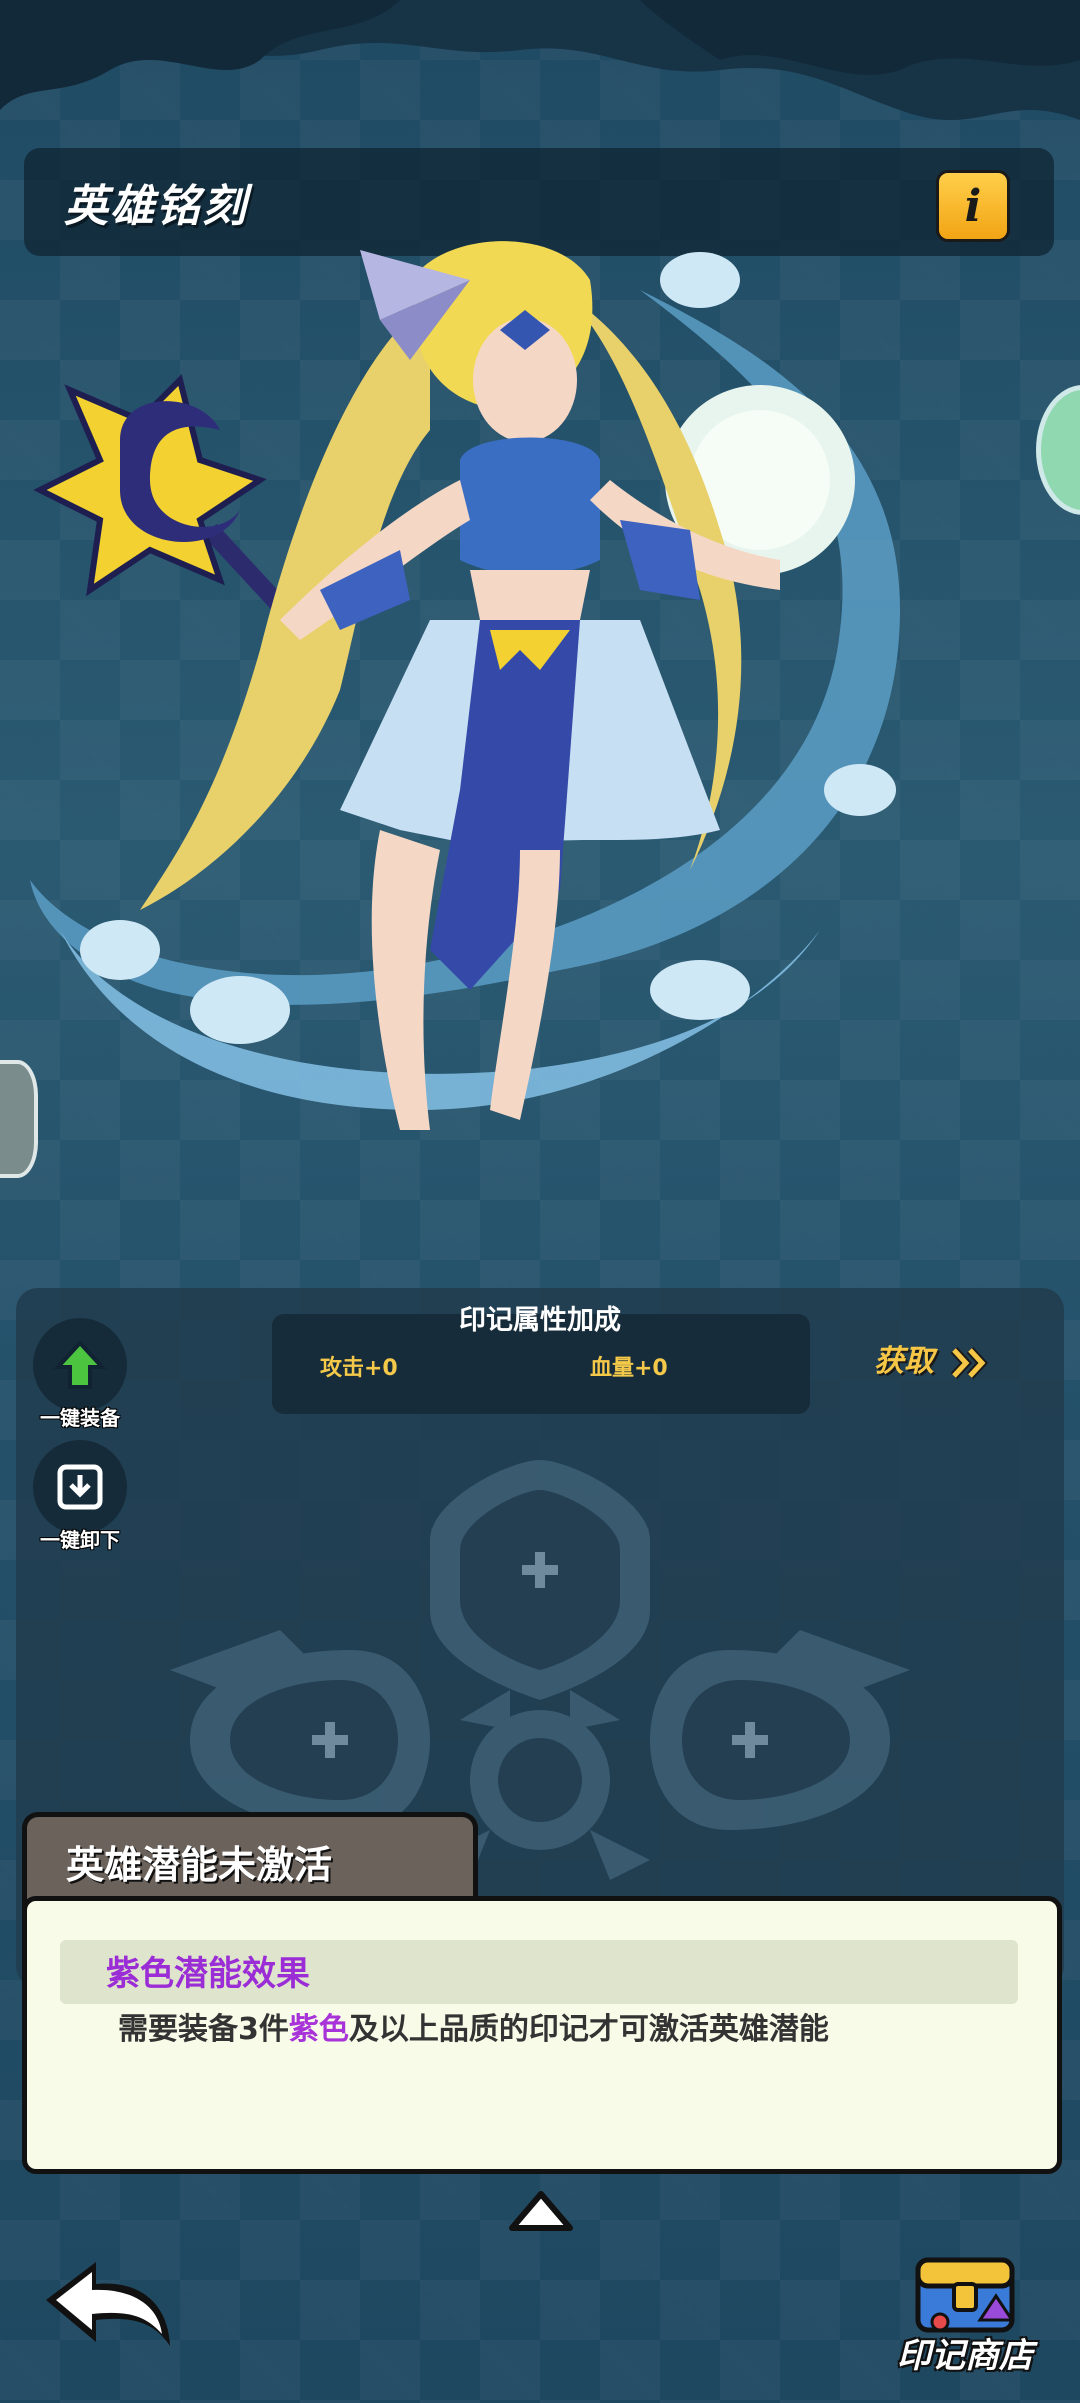 The image size is (1080, 2403). Describe the element at coordinates (965, 2352) in the screenshot. I see `inscription-shop-label: 印记商店` at that location.